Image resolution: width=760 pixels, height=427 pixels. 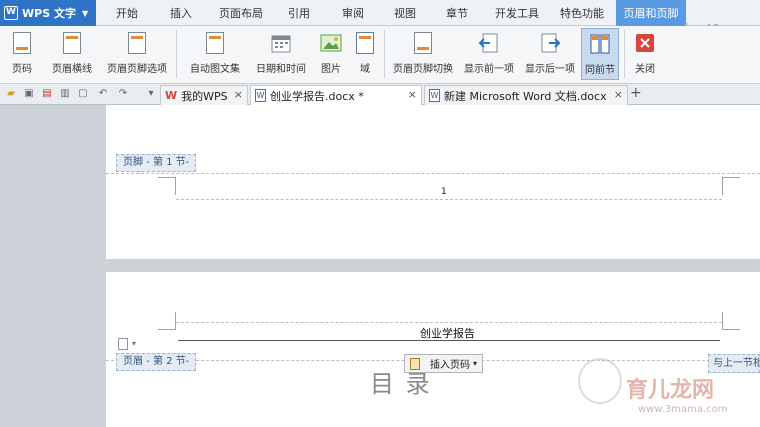 I want to click on field-button: 域, so click(x=365, y=54).